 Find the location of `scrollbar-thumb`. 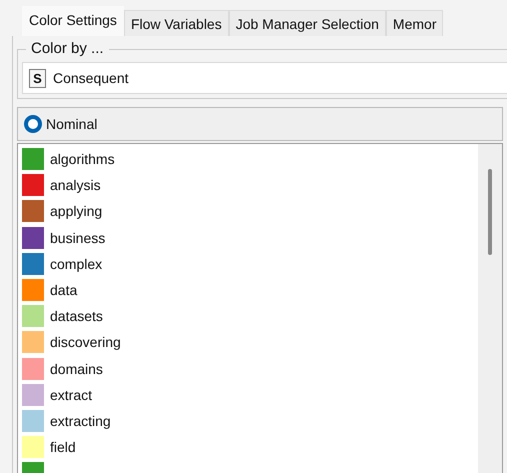

scrollbar-thumb is located at coordinates (490, 212).